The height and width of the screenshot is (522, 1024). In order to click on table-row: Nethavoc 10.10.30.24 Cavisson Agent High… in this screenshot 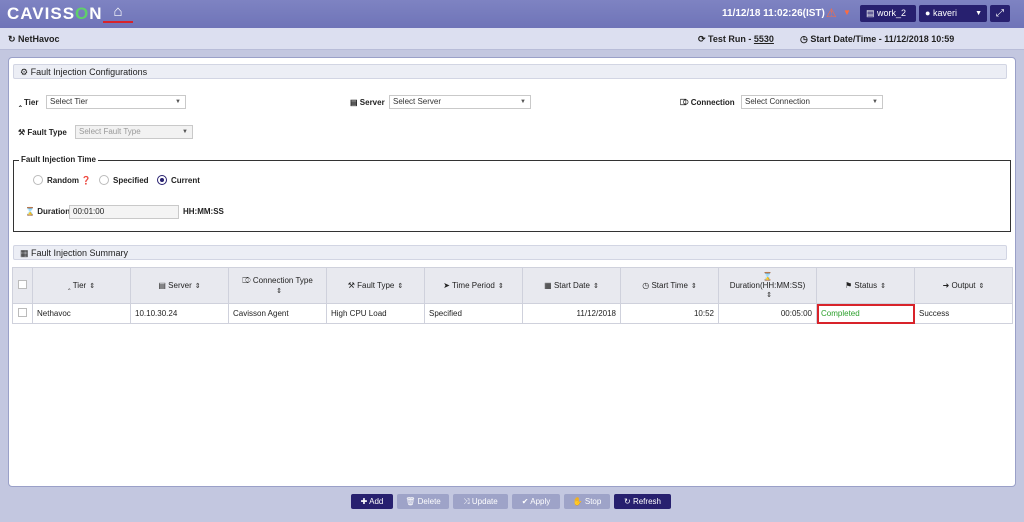, I will do `click(512, 313)`.